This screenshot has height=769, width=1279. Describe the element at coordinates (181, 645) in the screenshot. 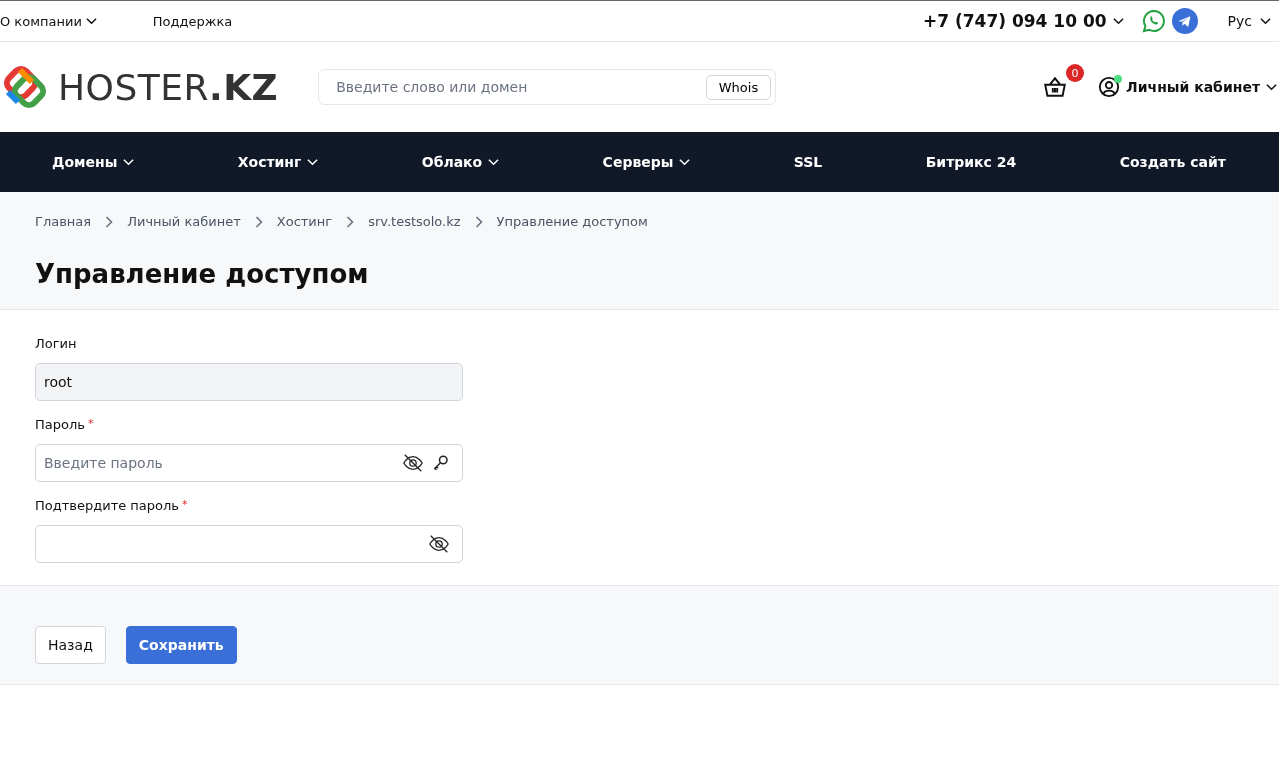

I see `save-button: Сохранить` at that location.